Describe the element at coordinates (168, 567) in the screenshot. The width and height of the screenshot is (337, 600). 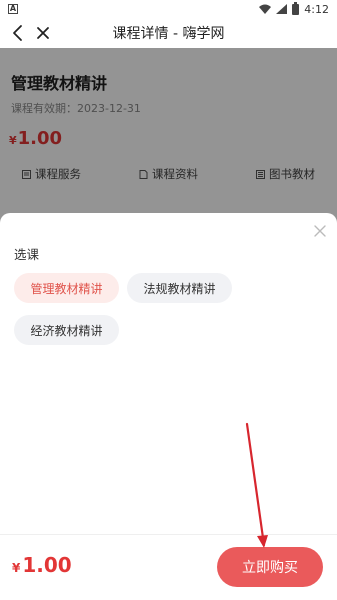
I see `purchase-bar: ¥1.00 立即购买` at that location.